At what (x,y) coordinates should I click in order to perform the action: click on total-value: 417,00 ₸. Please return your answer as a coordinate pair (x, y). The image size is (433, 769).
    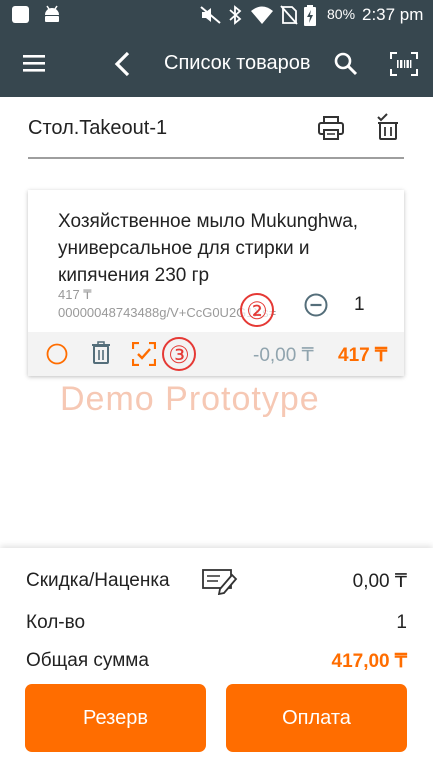
    Looking at the image, I should click on (369, 661).